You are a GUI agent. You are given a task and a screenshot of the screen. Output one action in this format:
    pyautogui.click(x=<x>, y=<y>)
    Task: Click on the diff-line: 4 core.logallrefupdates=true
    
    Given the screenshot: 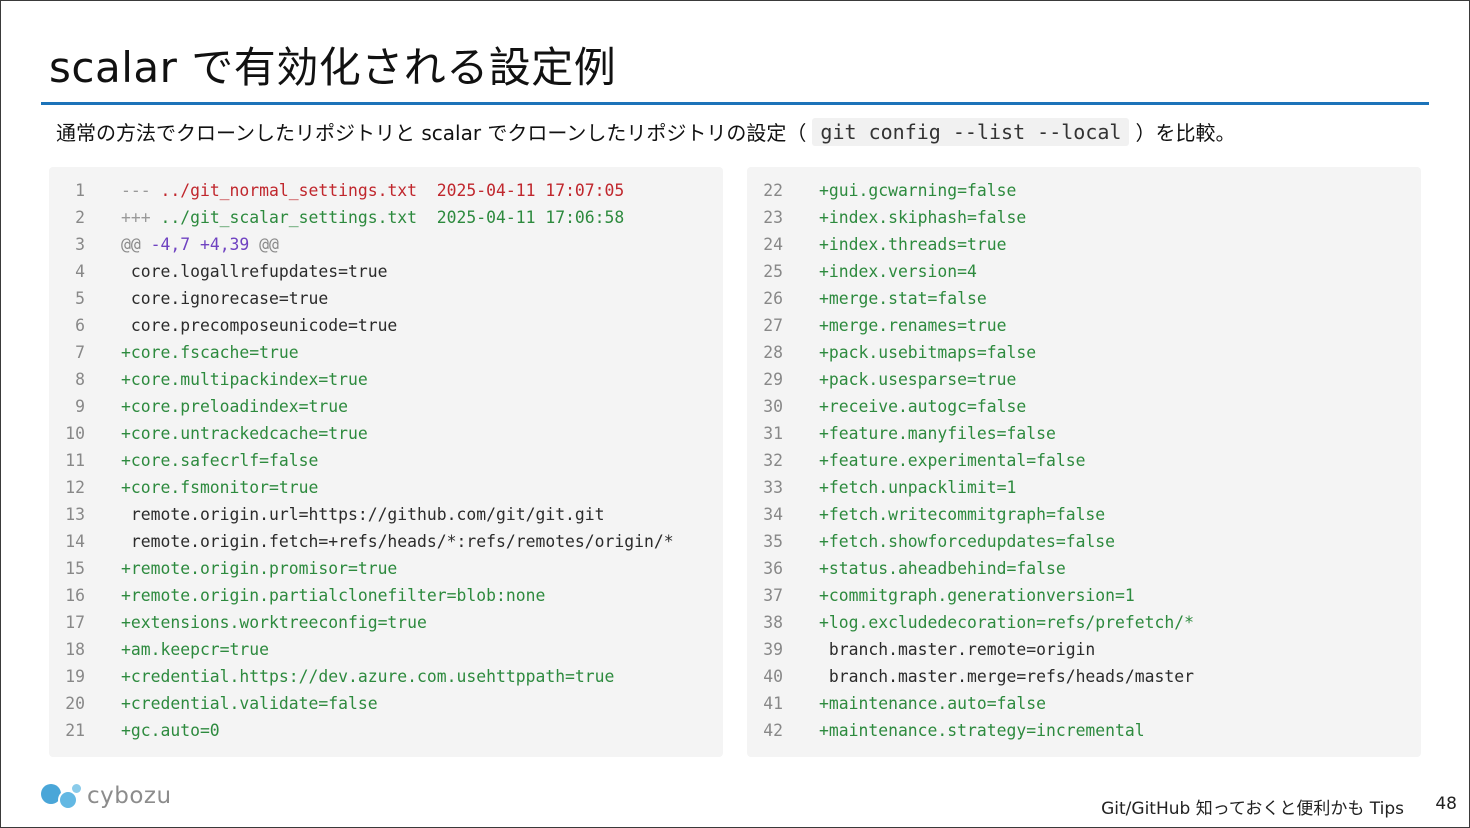 What is the action you would take?
    pyautogui.click(x=218, y=271)
    